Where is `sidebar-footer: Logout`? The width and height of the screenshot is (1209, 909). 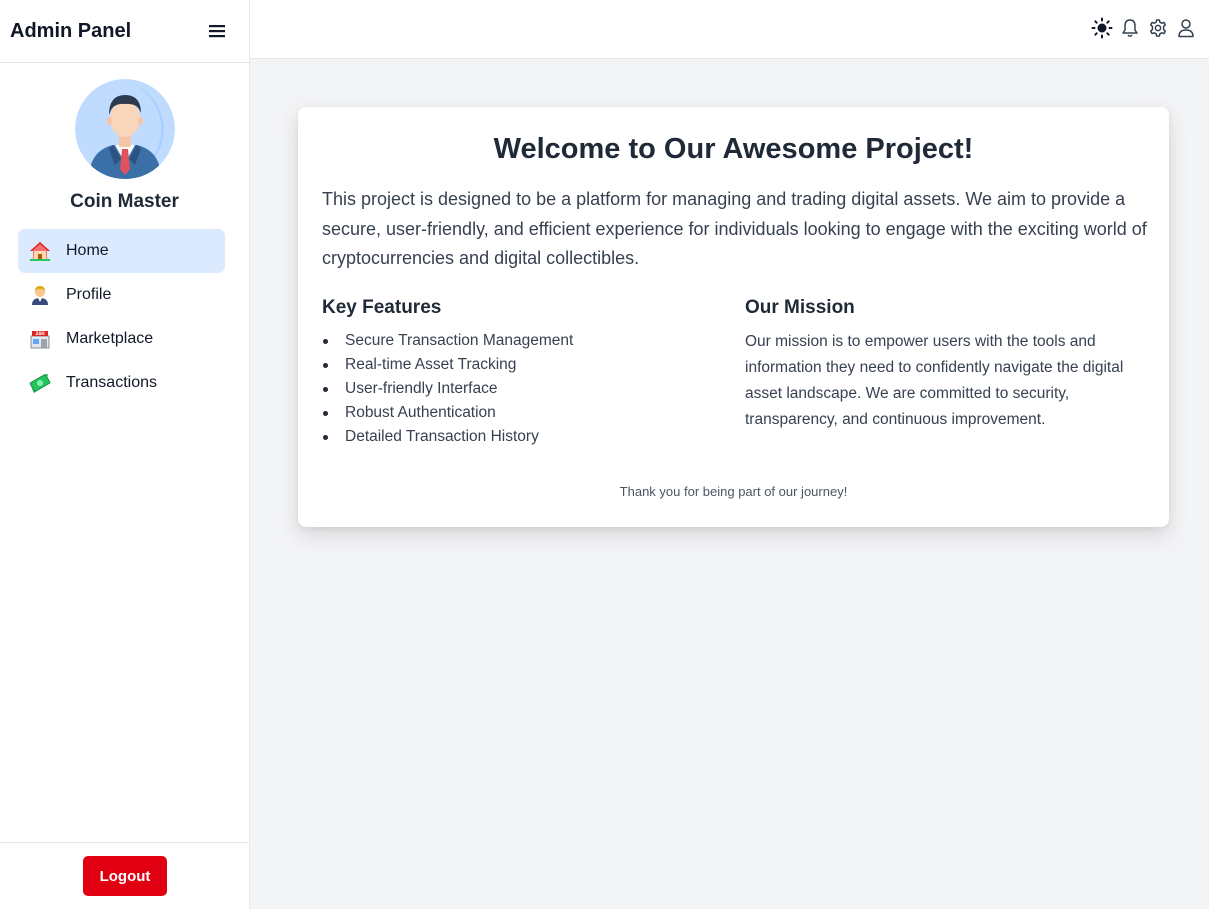 sidebar-footer: Logout is located at coordinates (125, 875).